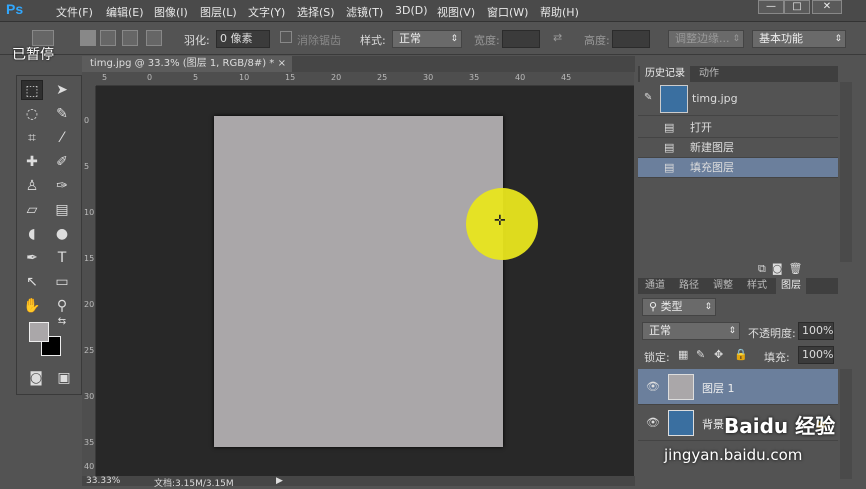 This screenshot has width=866, height=489. What do you see at coordinates (89, 350) in the screenshot?
I see `ruler-tick: 25` at bounding box center [89, 350].